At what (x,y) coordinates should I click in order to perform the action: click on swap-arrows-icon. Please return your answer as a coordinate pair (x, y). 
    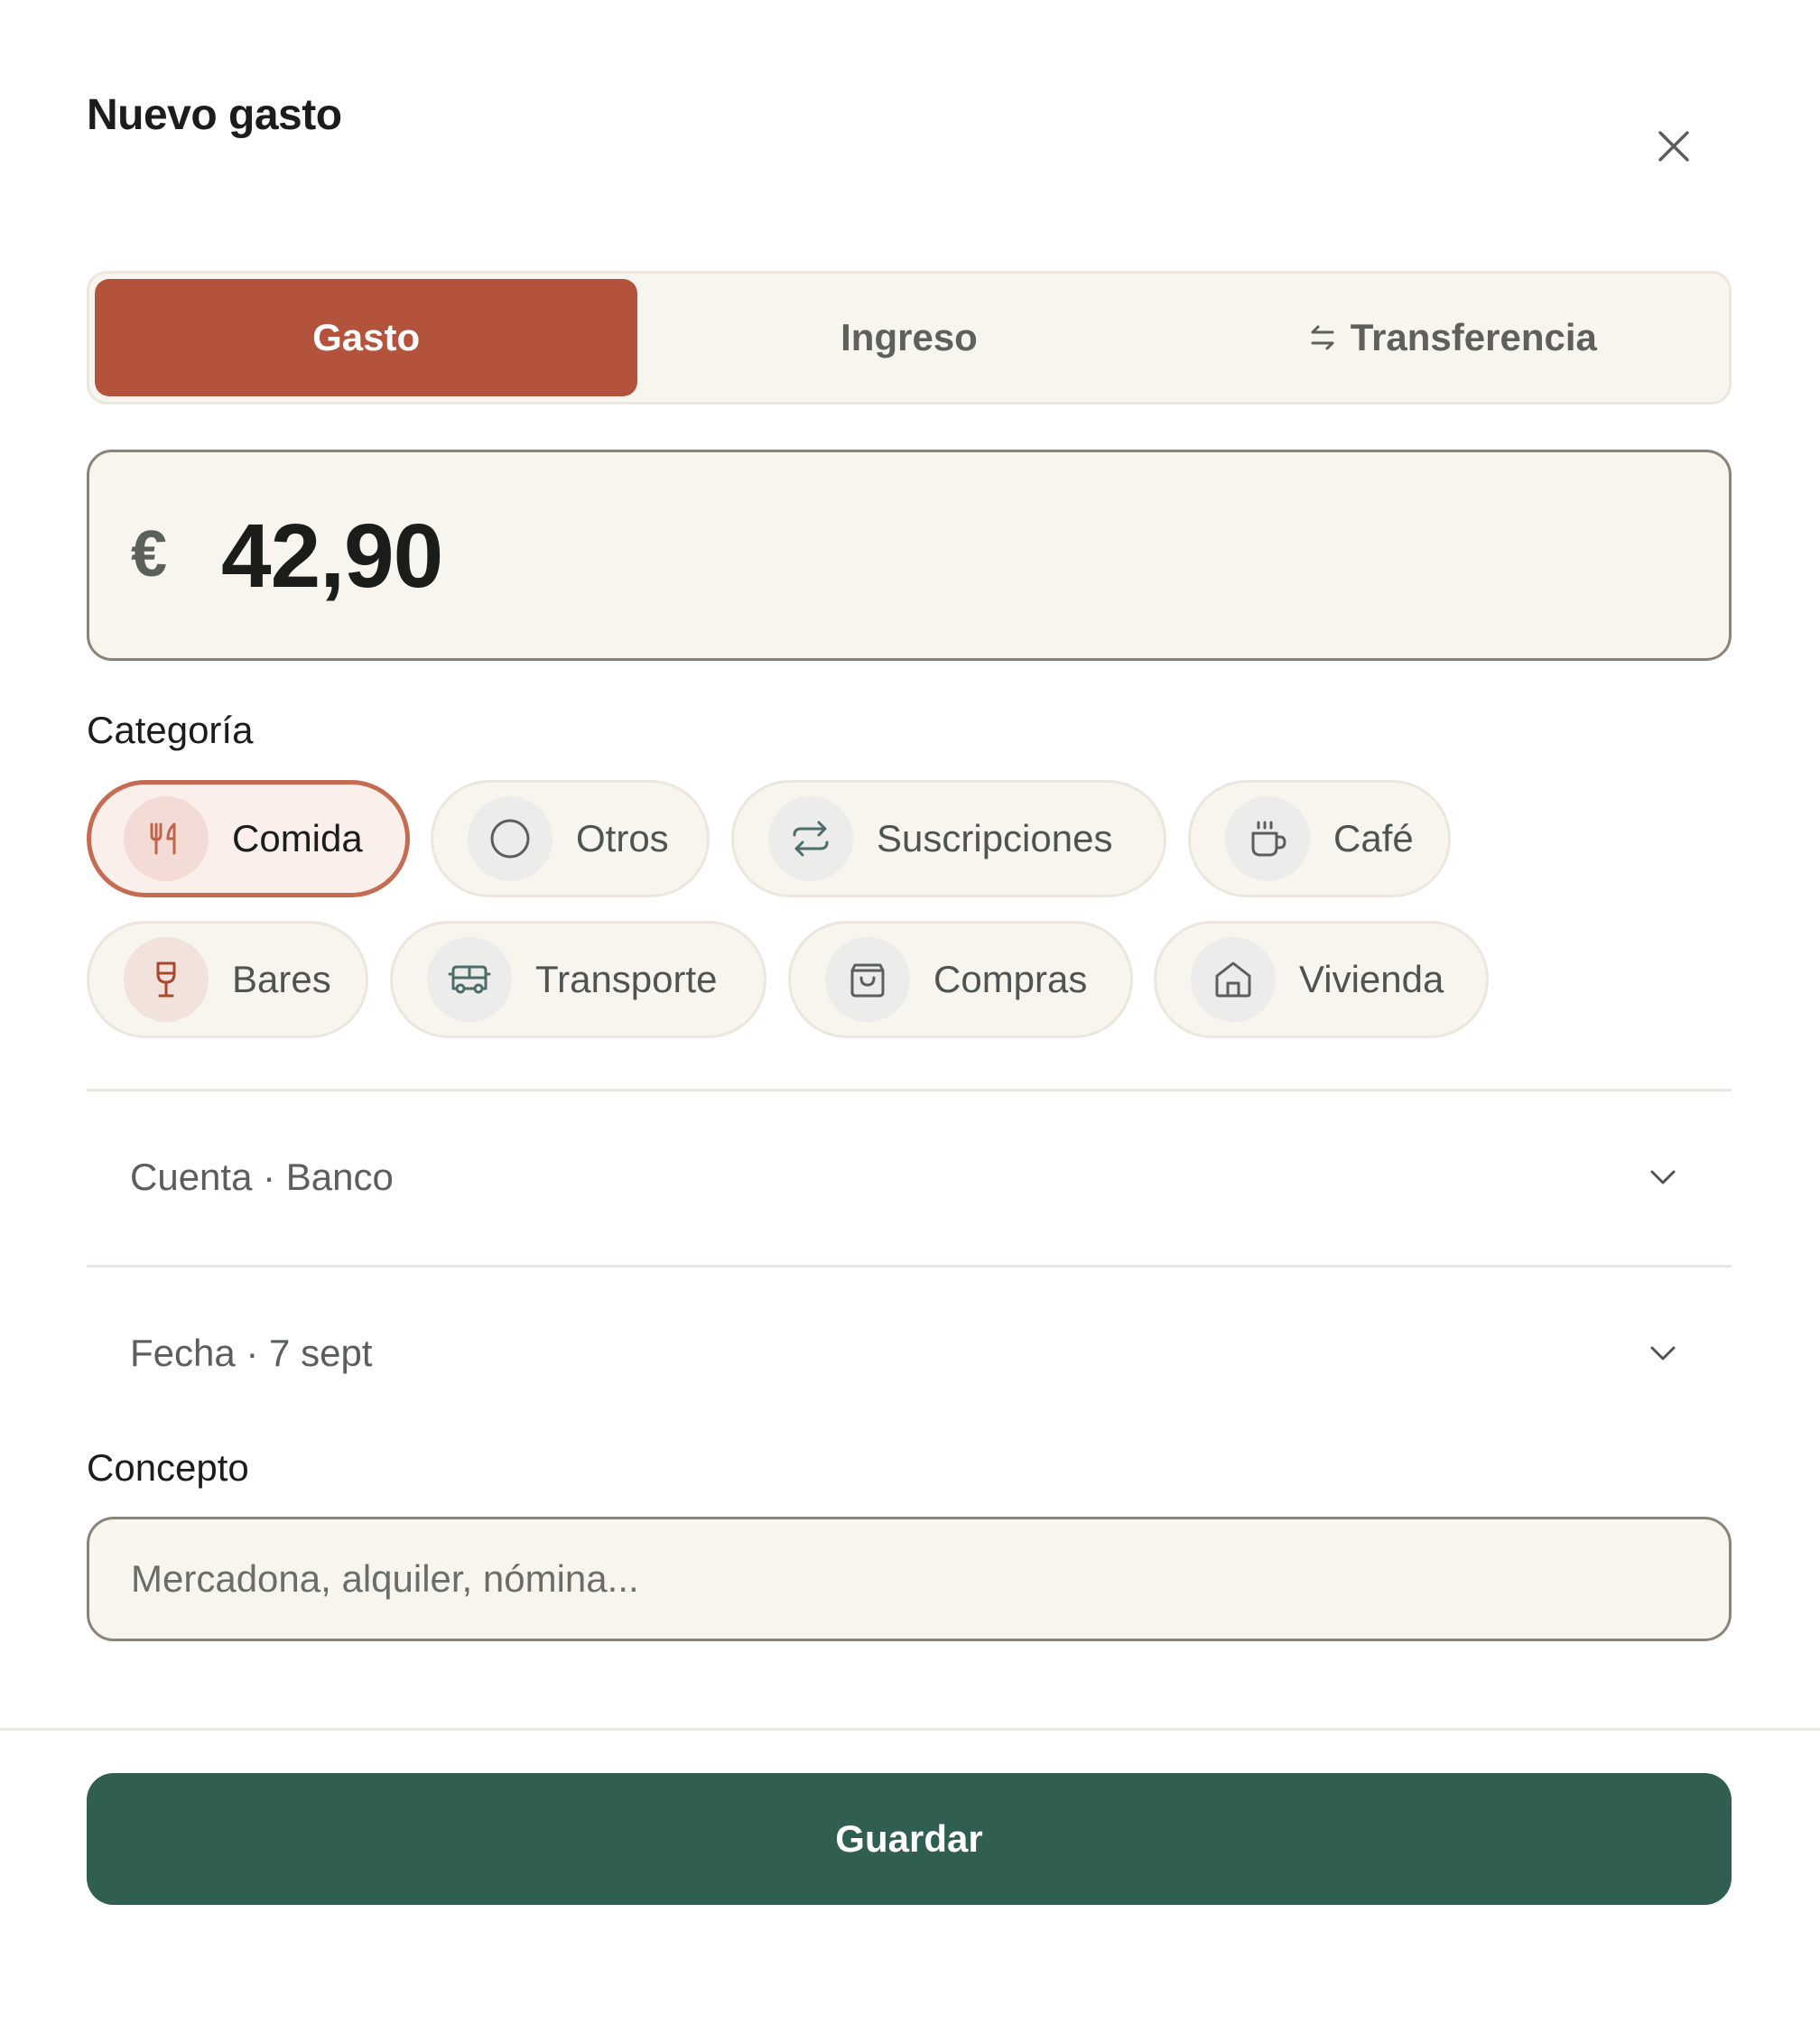
    Looking at the image, I should click on (1322, 337).